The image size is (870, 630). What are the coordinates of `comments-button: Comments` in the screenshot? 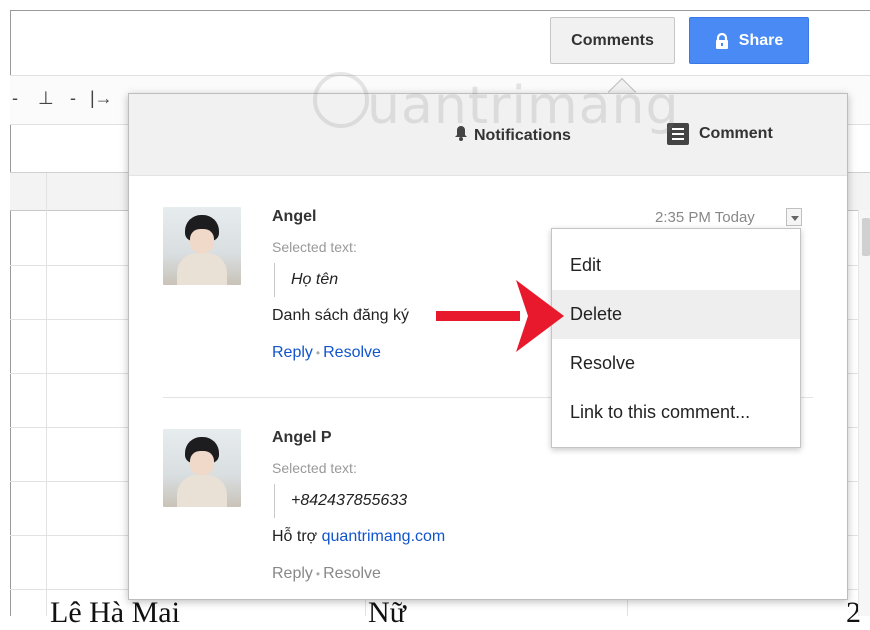 It's located at (612, 40).